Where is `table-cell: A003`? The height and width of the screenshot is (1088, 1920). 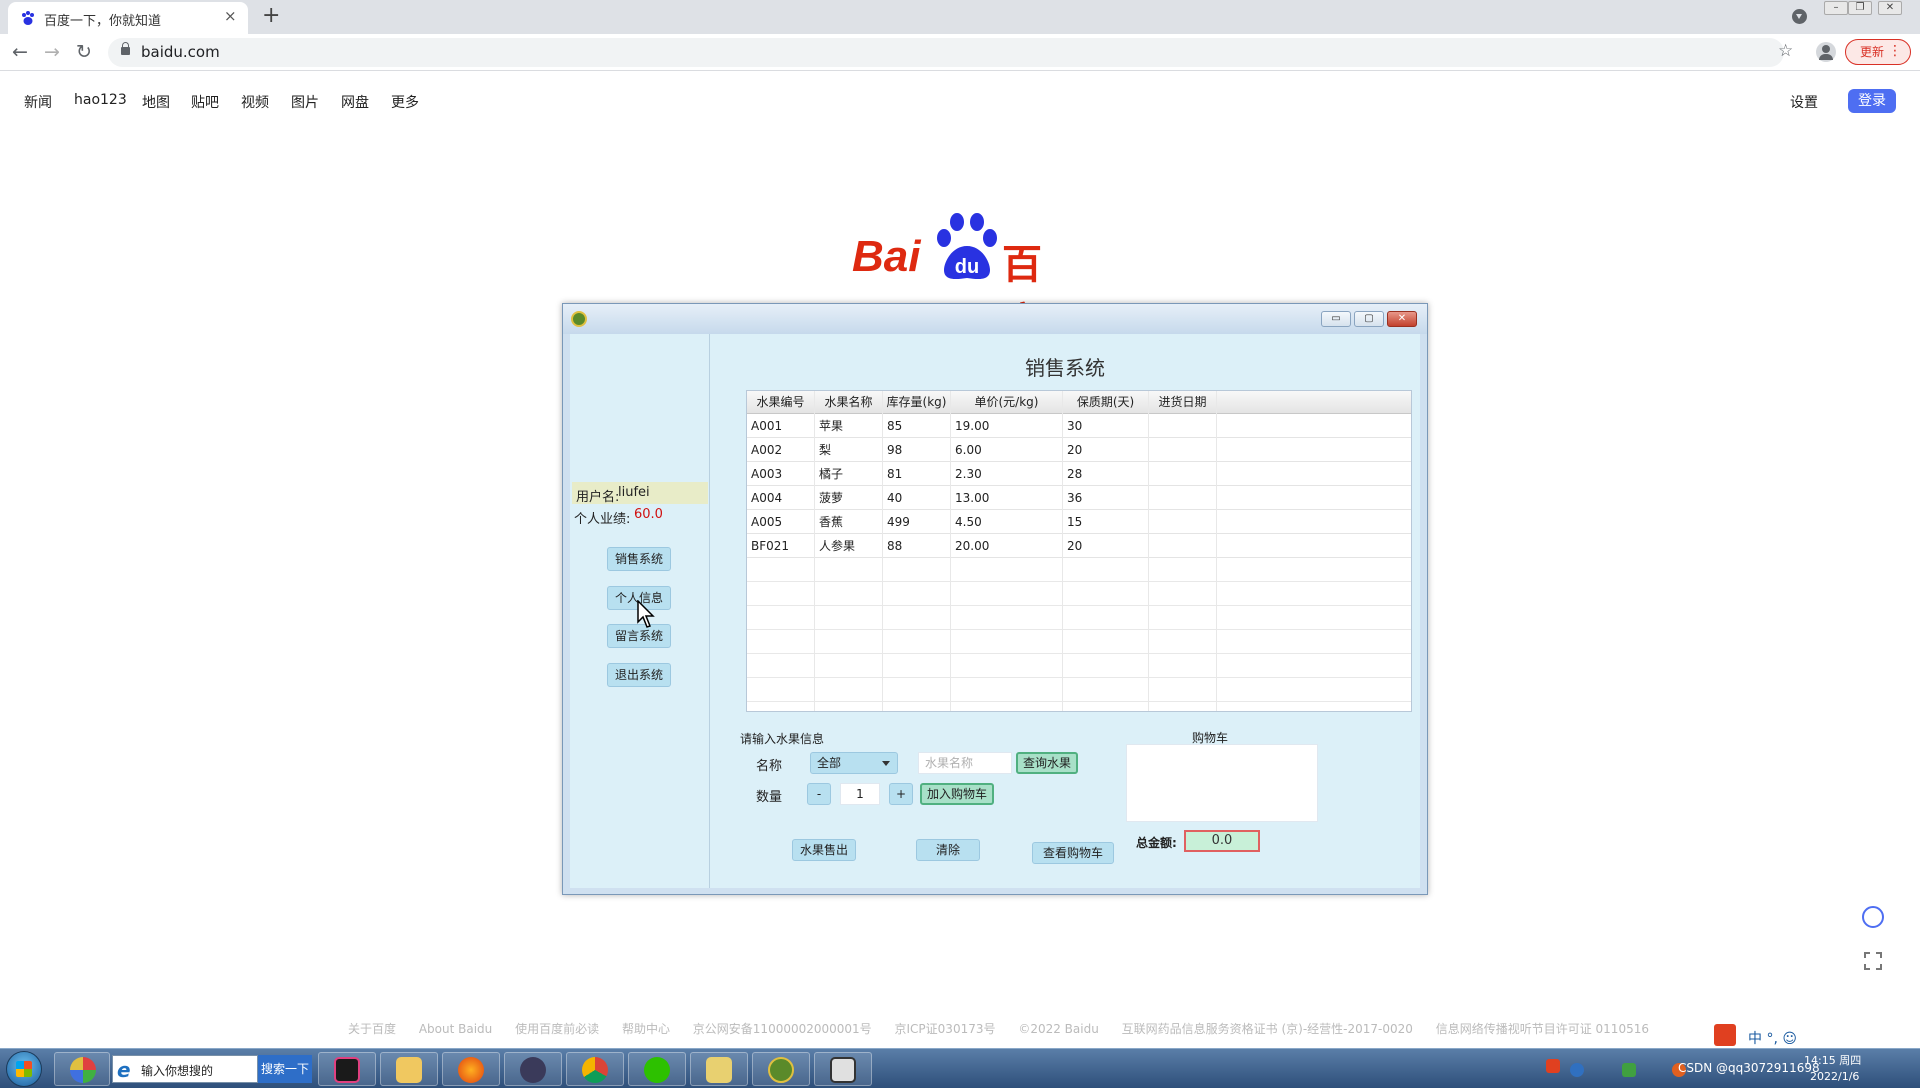 table-cell: A003 is located at coordinates (781, 474).